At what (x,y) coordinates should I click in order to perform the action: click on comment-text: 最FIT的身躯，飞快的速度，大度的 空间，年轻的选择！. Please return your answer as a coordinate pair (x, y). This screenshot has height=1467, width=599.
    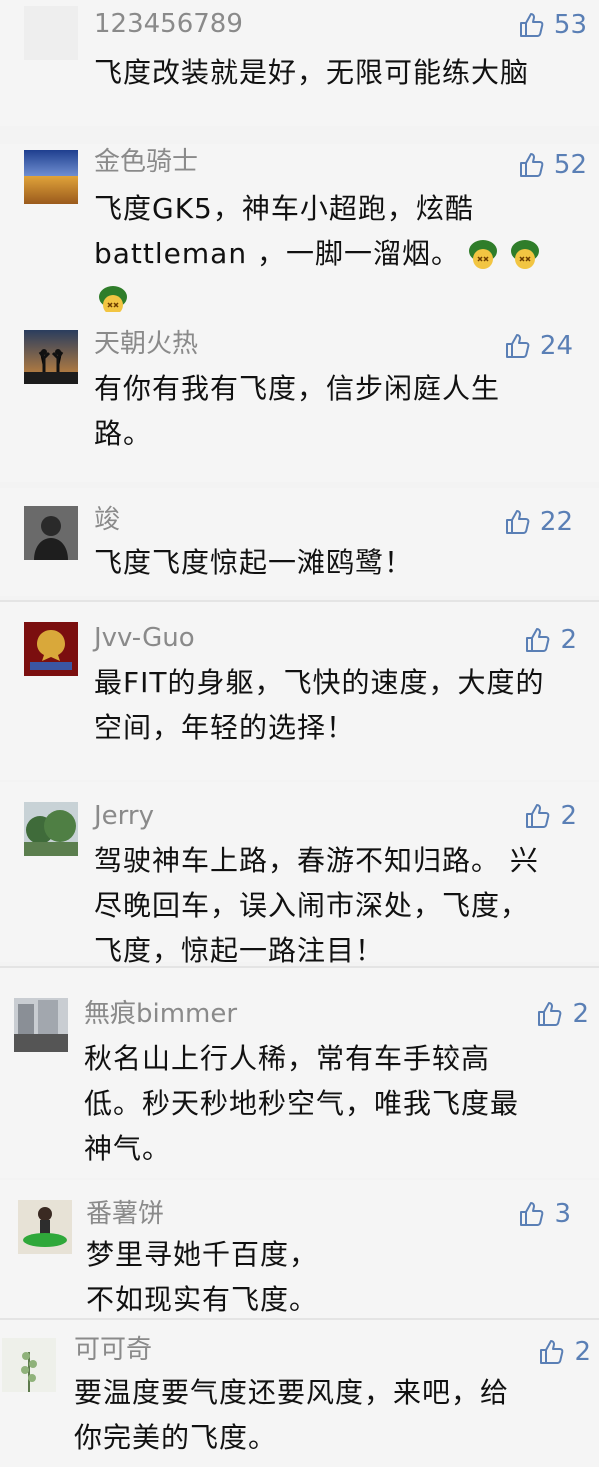
    Looking at the image, I should click on (319, 705).